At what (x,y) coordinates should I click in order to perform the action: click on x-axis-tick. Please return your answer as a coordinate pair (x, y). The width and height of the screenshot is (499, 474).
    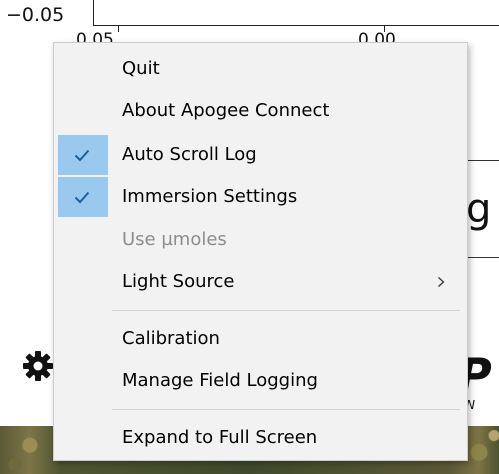
    Looking at the image, I should click on (118, 29).